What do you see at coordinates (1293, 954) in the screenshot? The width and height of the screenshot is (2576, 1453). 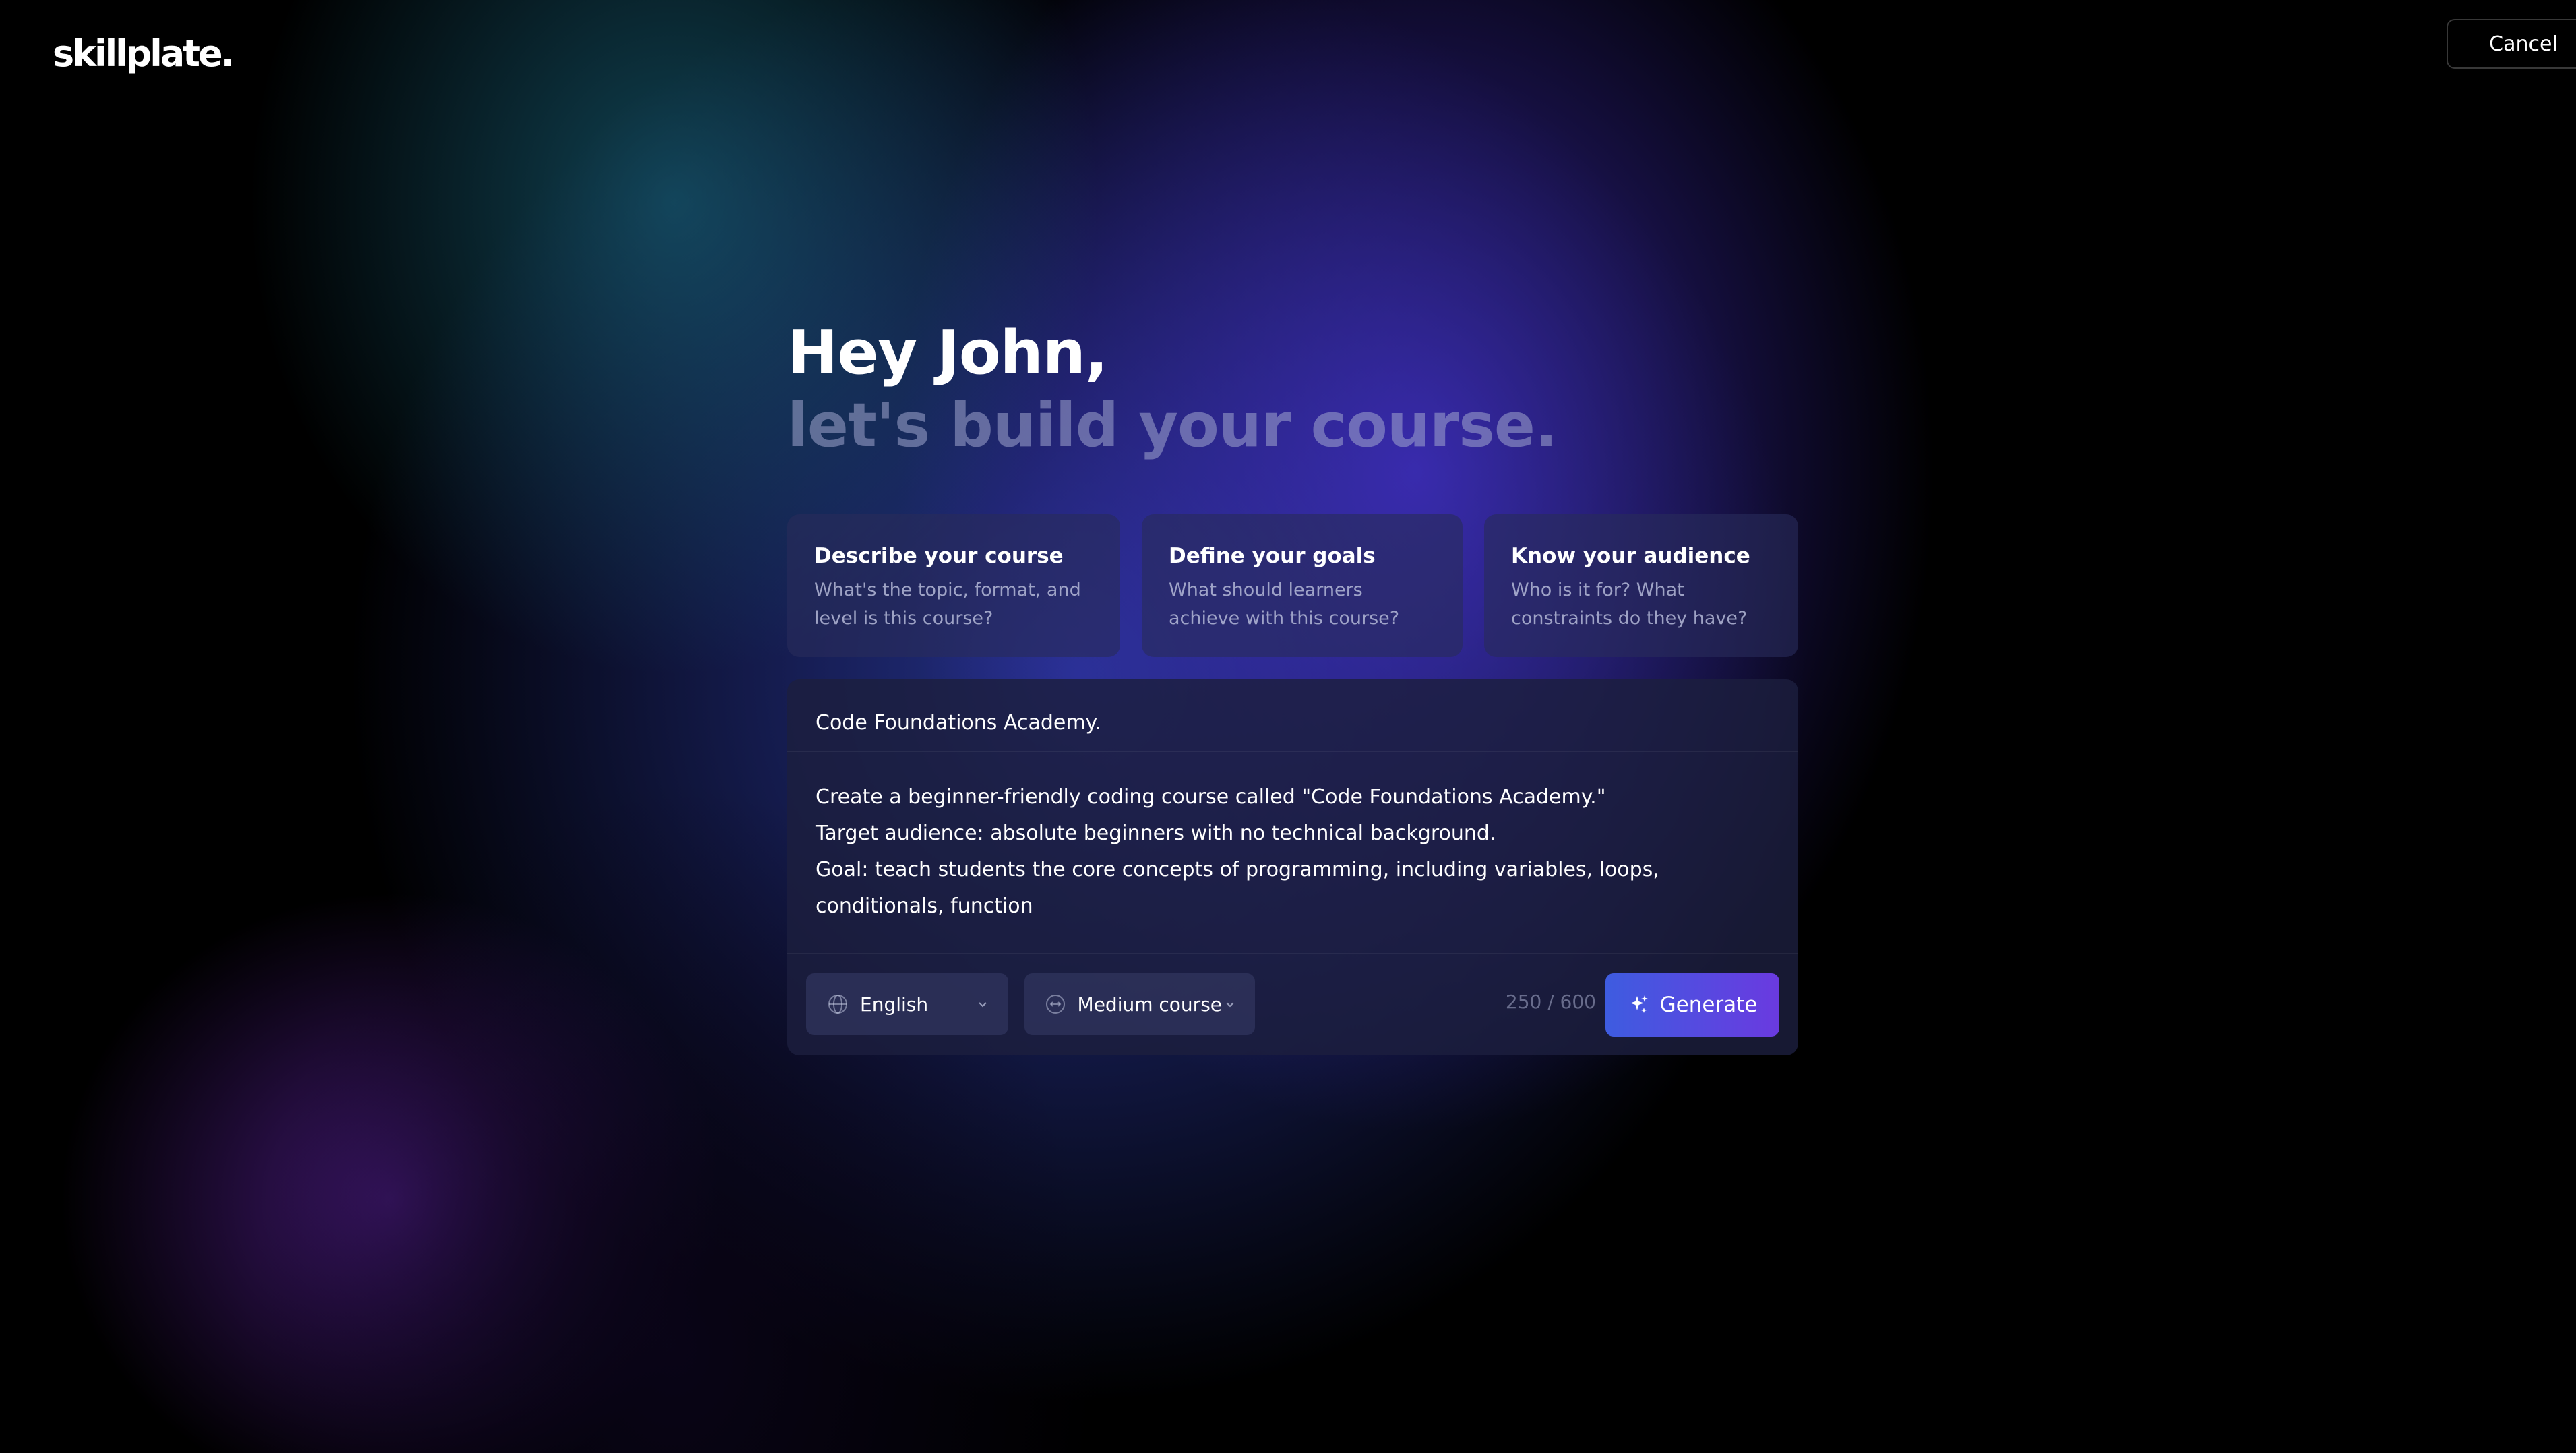 I see `composer-footer-divider` at bounding box center [1293, 954].